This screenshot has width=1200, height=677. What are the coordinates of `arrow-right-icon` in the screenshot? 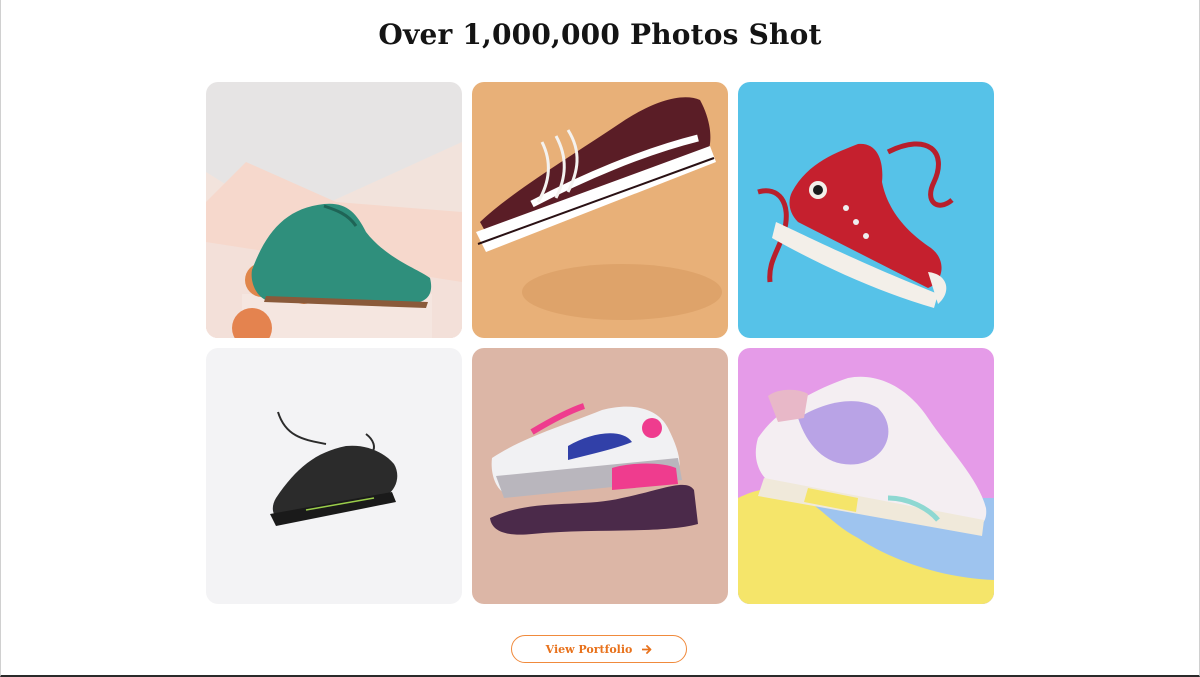 It's located at (647, 649).